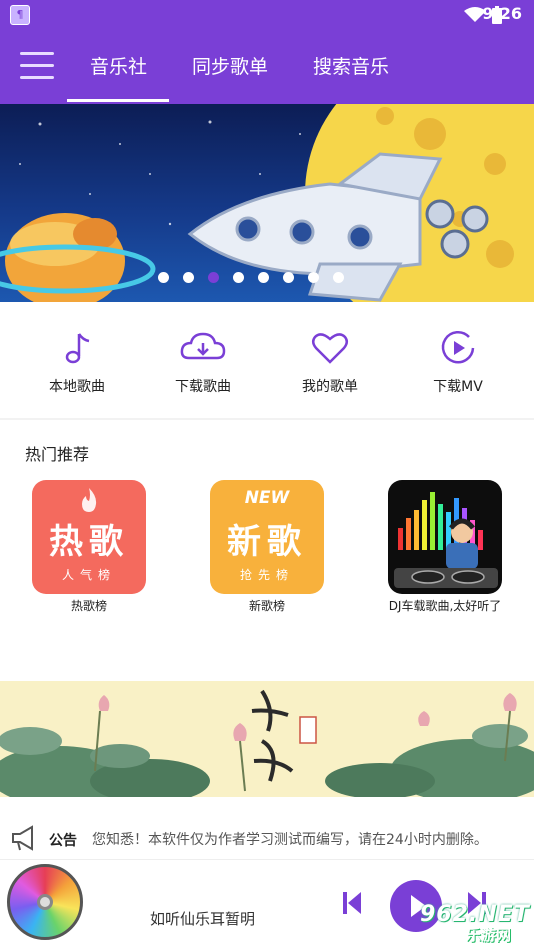  Describe the element at coordinates (203, 919) in the screenshot. I see `now-playing-title: 如听仙乐耳暂明` at that location.